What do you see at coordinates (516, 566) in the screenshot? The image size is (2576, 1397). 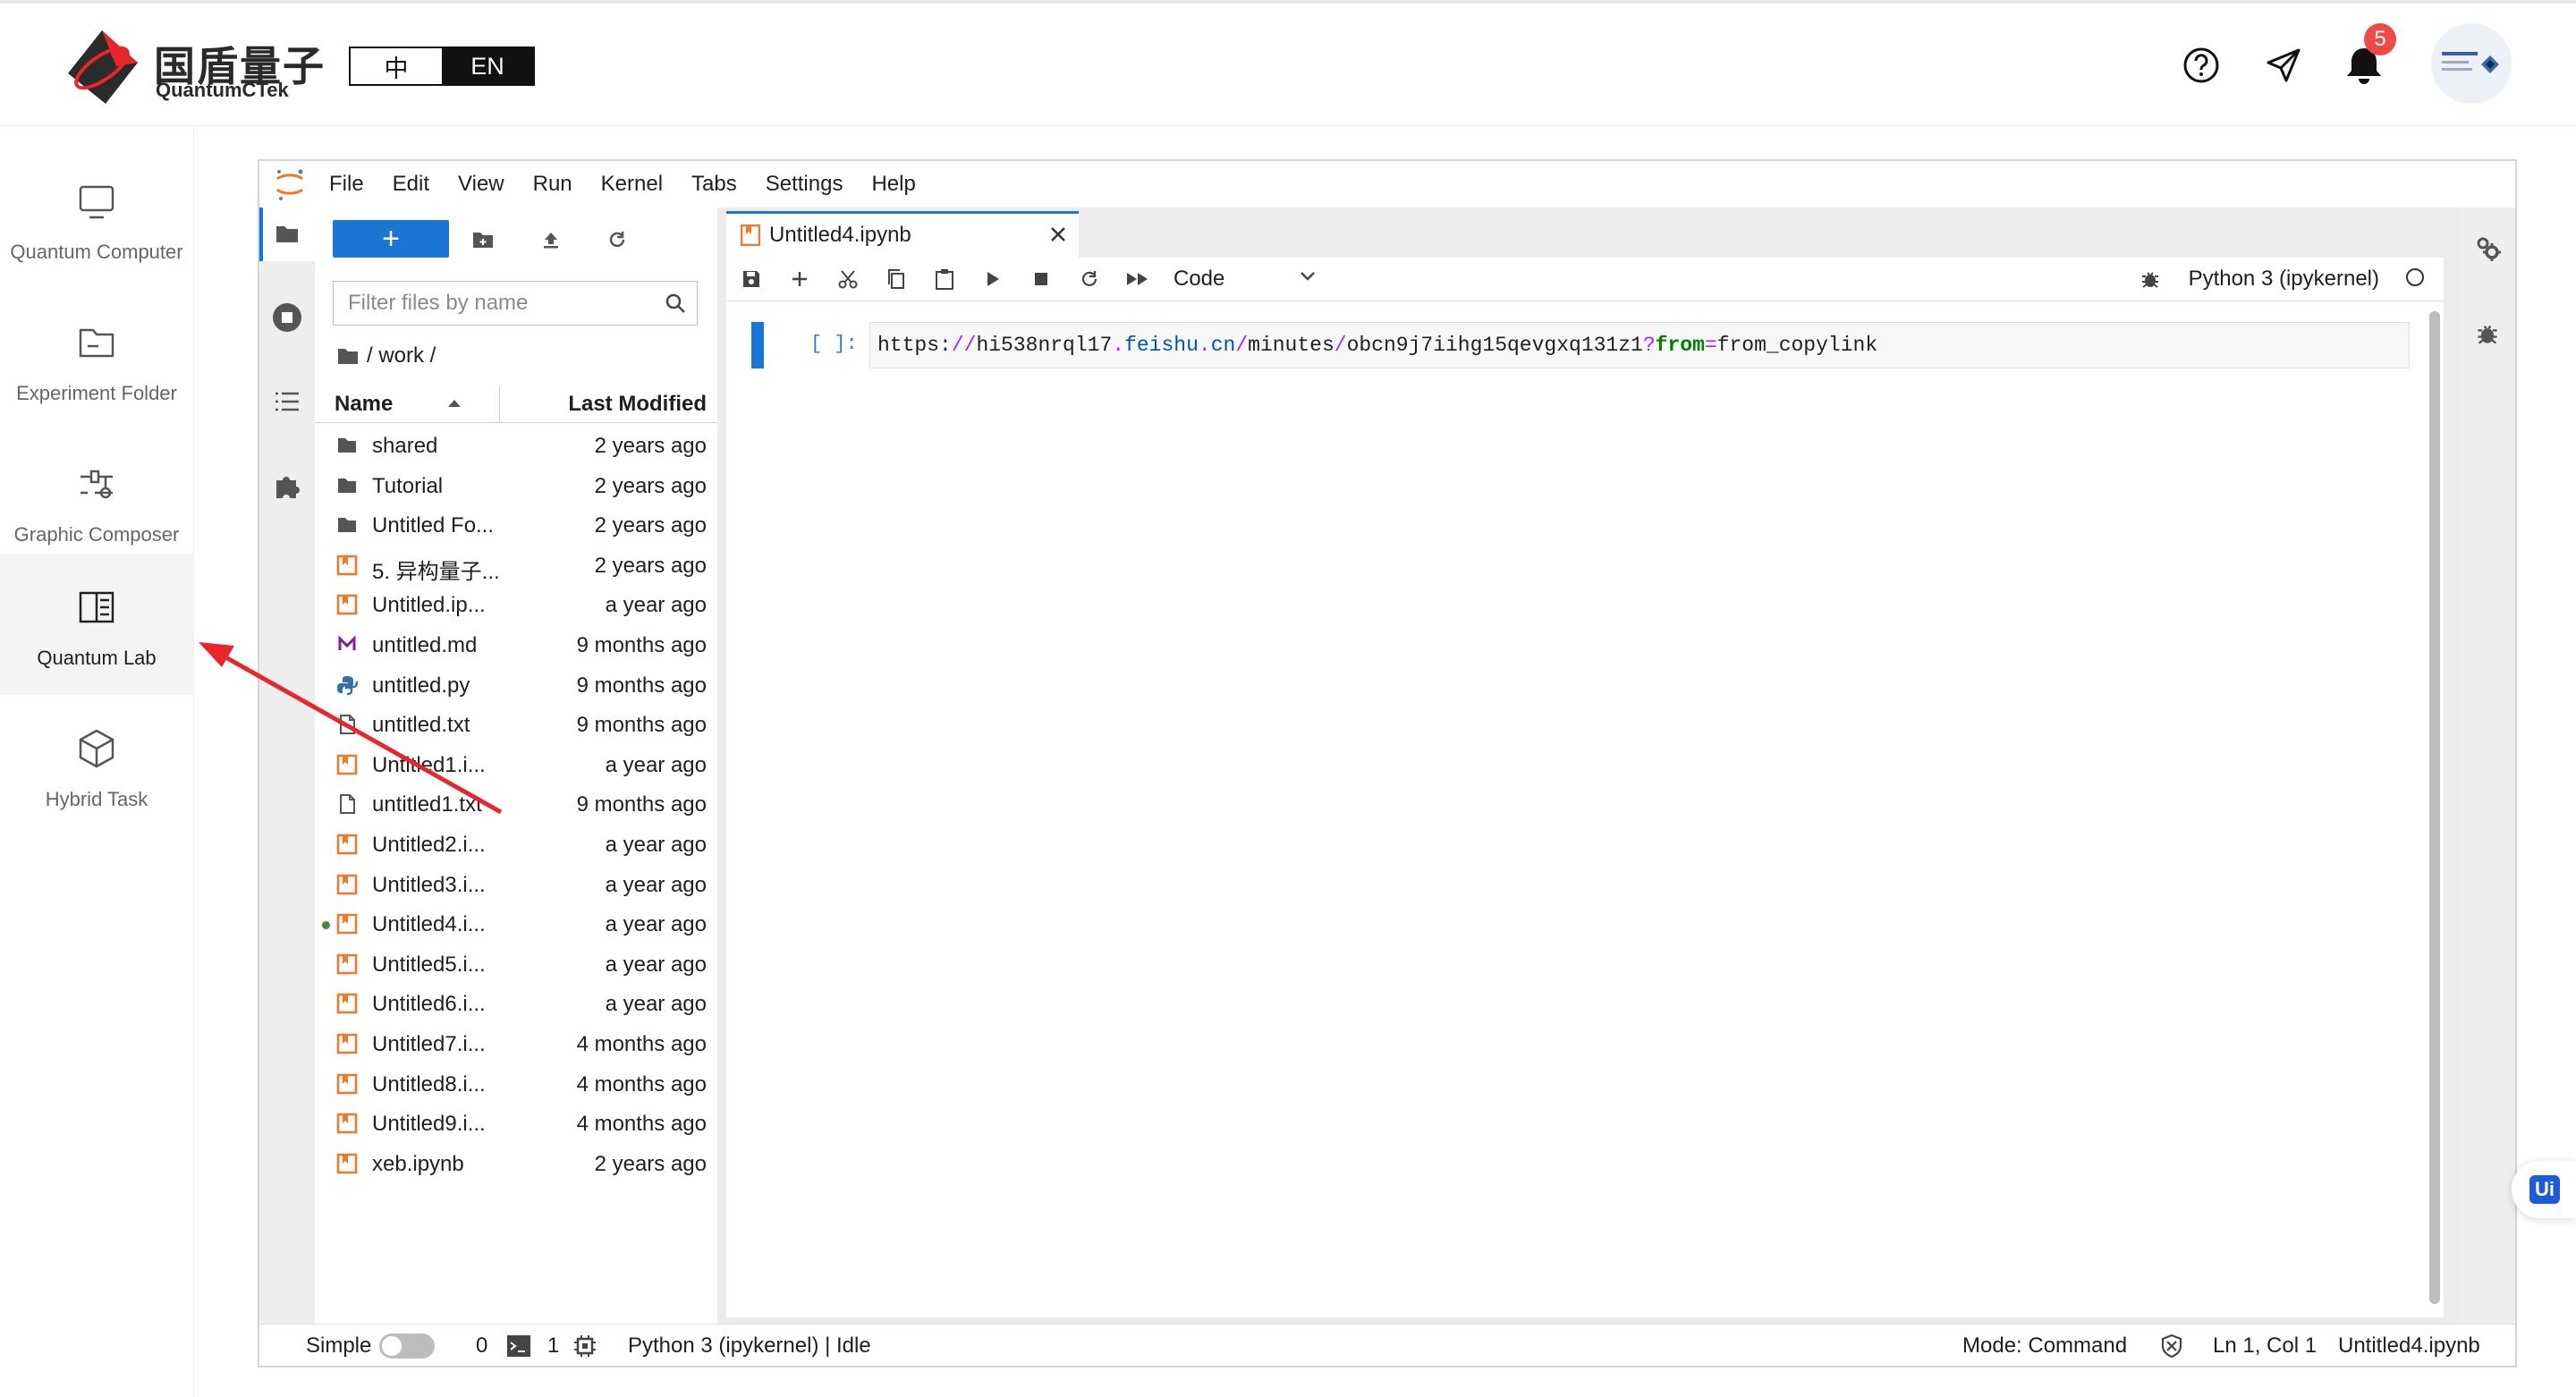 I see `file-row: 5. 异构量子... 2 years ago` at bounding box center [516, 566].